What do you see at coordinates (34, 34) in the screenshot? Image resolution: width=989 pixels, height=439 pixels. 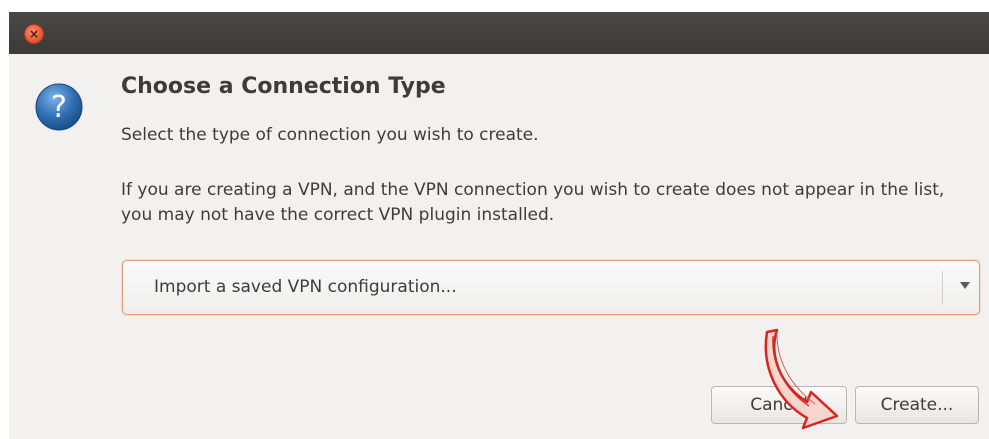 I see `close-icon: ×` at bounding box center [34, 34].